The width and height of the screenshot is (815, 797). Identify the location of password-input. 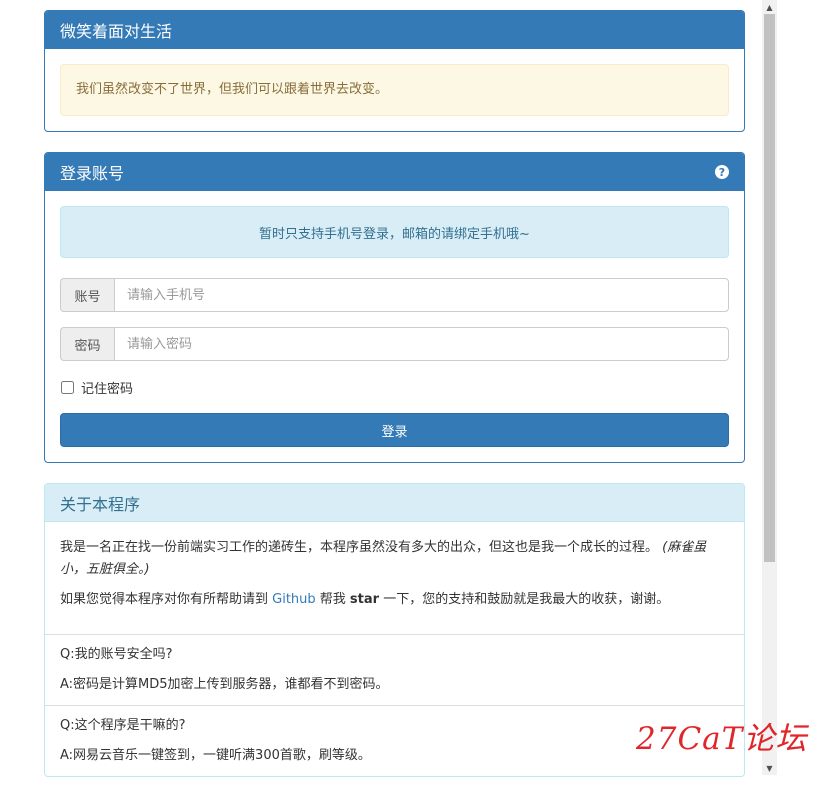
(421, 344).